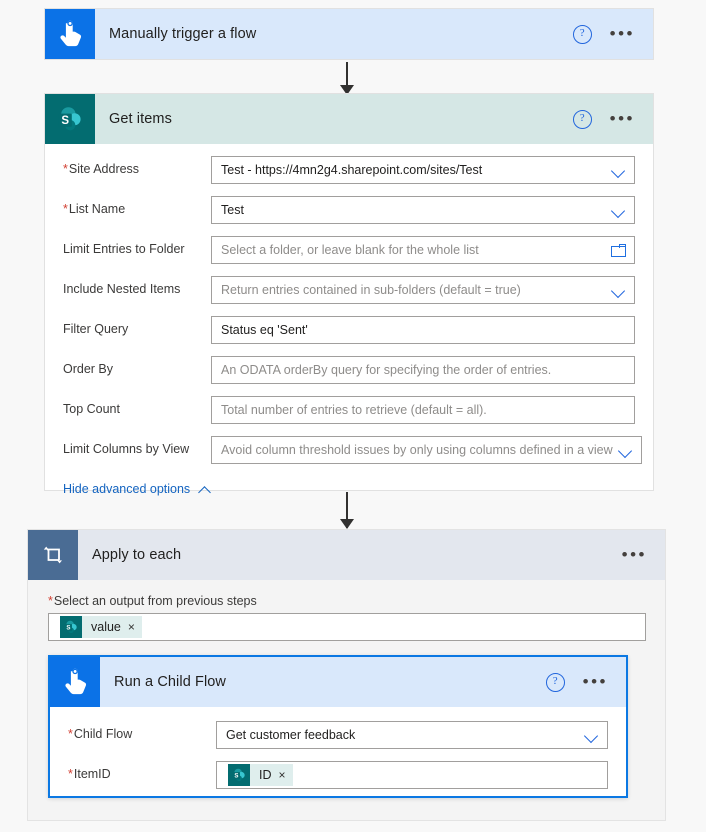 This screenshot has width=706, height=832. I want to click on token-label: ID, so click(265, 775).